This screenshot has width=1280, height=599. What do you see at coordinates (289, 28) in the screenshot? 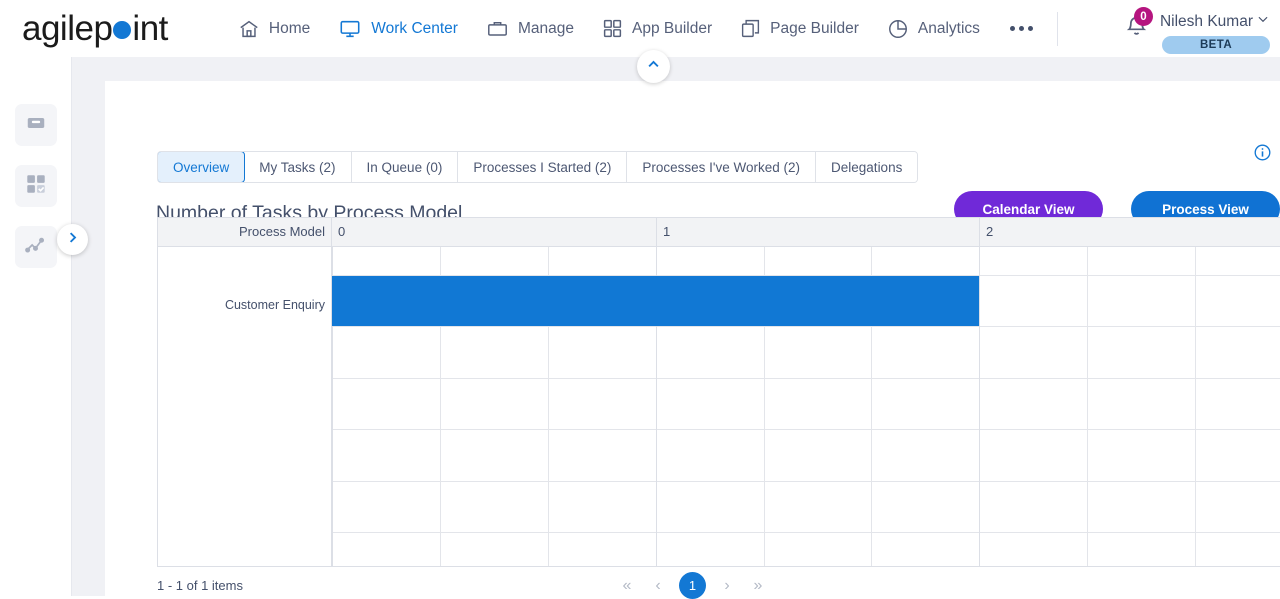
I see `nav-label: Home` at bounding box center [289, 28].